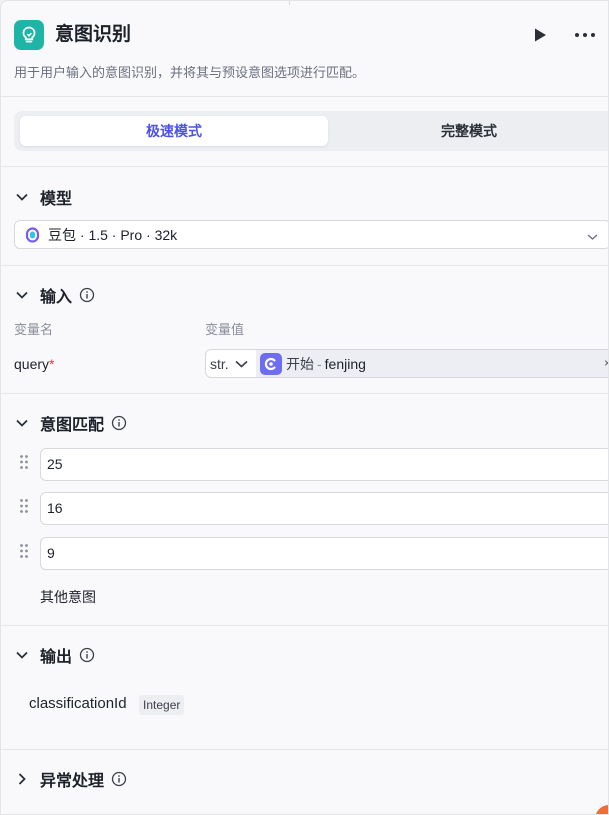 Image resolution: width=609 pixels, height=815 pixels. I want to click on ref-node-name: 开始, so click(300, 363).